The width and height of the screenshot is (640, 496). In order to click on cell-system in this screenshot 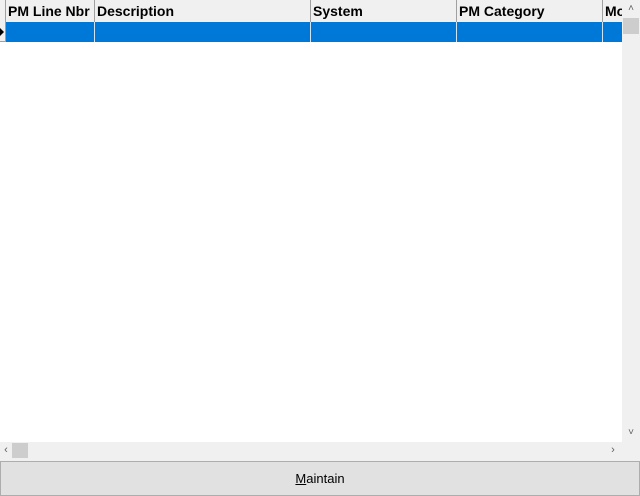, I will do `click(384, 32)`.